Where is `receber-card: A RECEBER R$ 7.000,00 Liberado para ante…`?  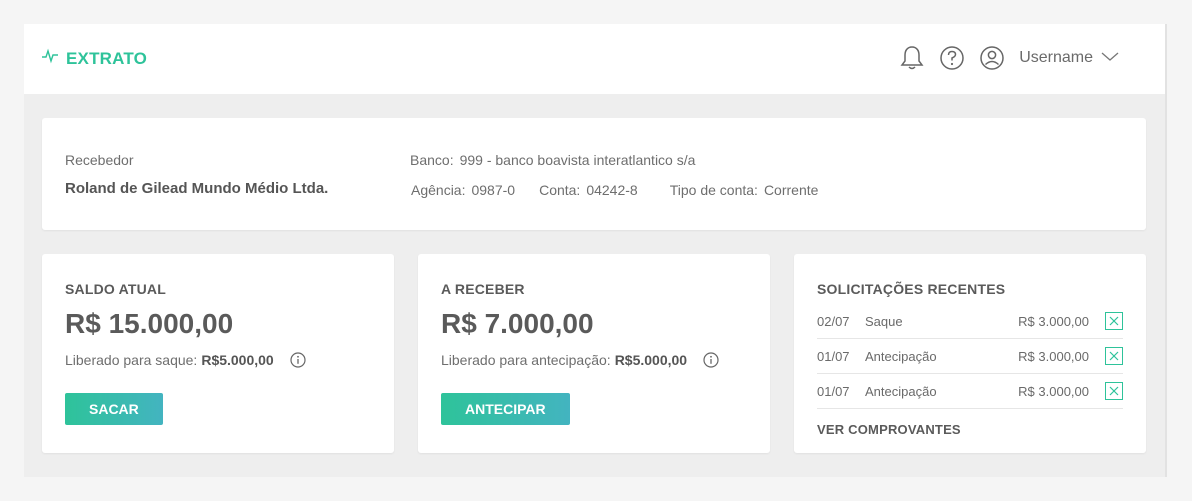 receber-card: A RECEBER R$ 7.000,00 Liberado para ante… is located at coordinates (594, 353).